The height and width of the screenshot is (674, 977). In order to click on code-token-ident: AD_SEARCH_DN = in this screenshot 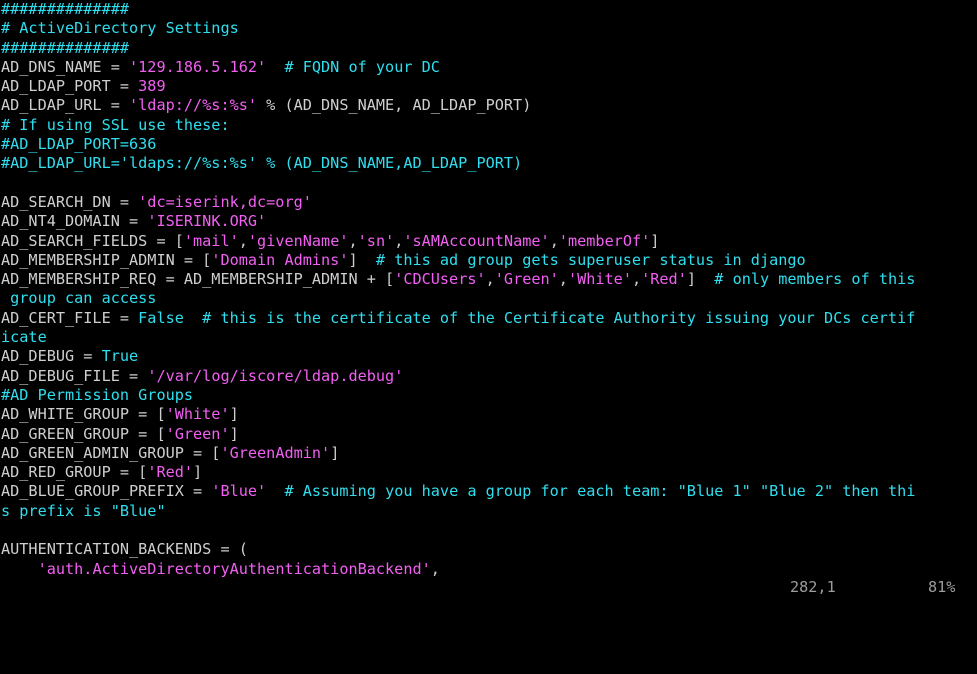, I will do `click(70, 201)`.